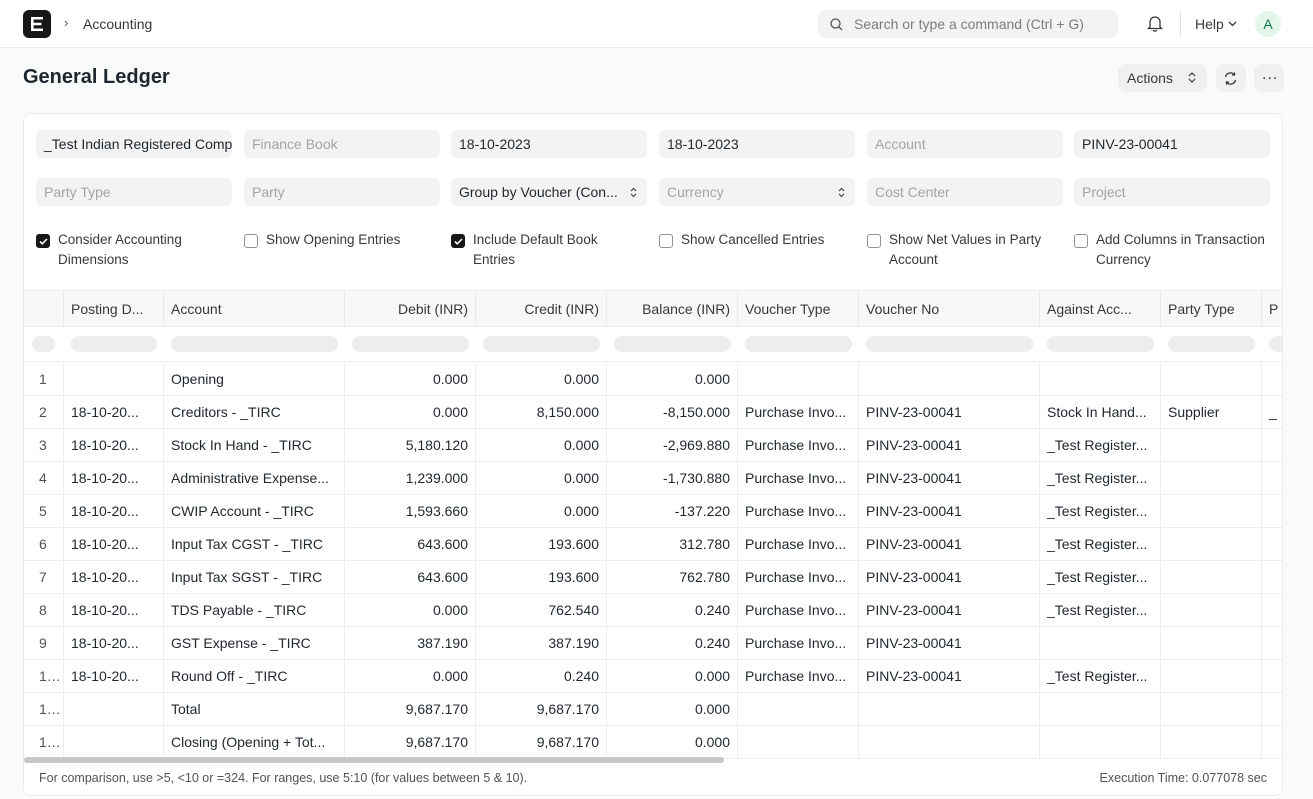  Describe the element at coordinates (1211, 309) in the screenshot. I see `column-header-party-type: Party Type` at that location.